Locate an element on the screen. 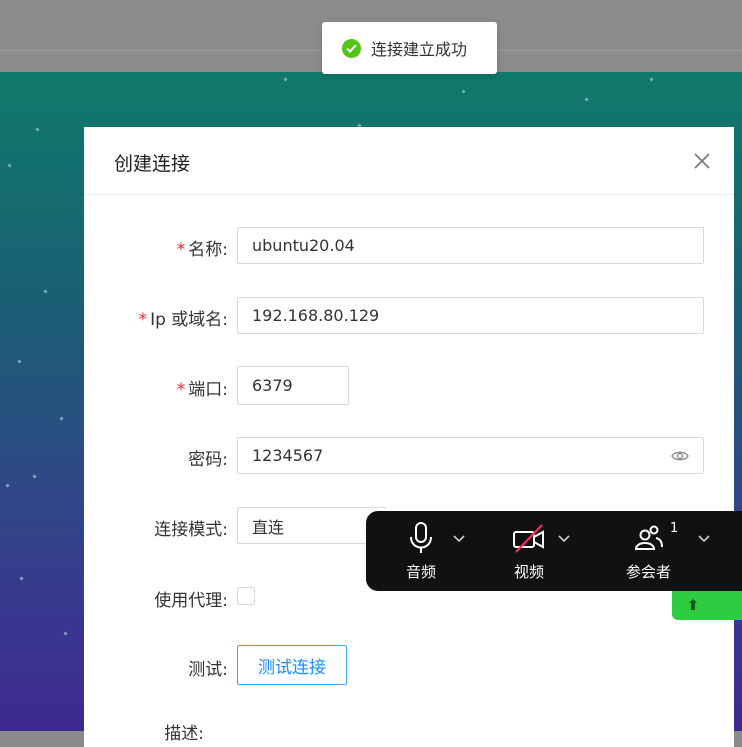  proxy-checkbox is located at coordinates (246, 596).